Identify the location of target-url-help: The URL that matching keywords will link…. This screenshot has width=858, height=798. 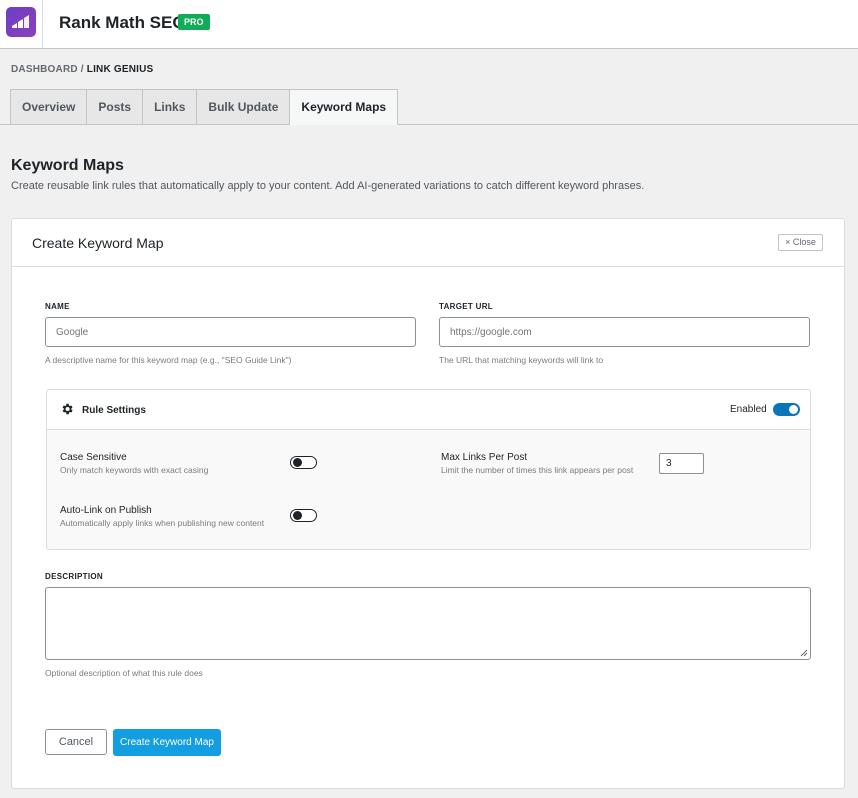
(521, 360).